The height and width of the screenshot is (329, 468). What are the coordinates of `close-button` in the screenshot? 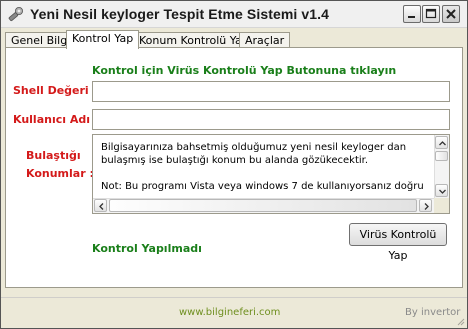 It's located at (451, 14).